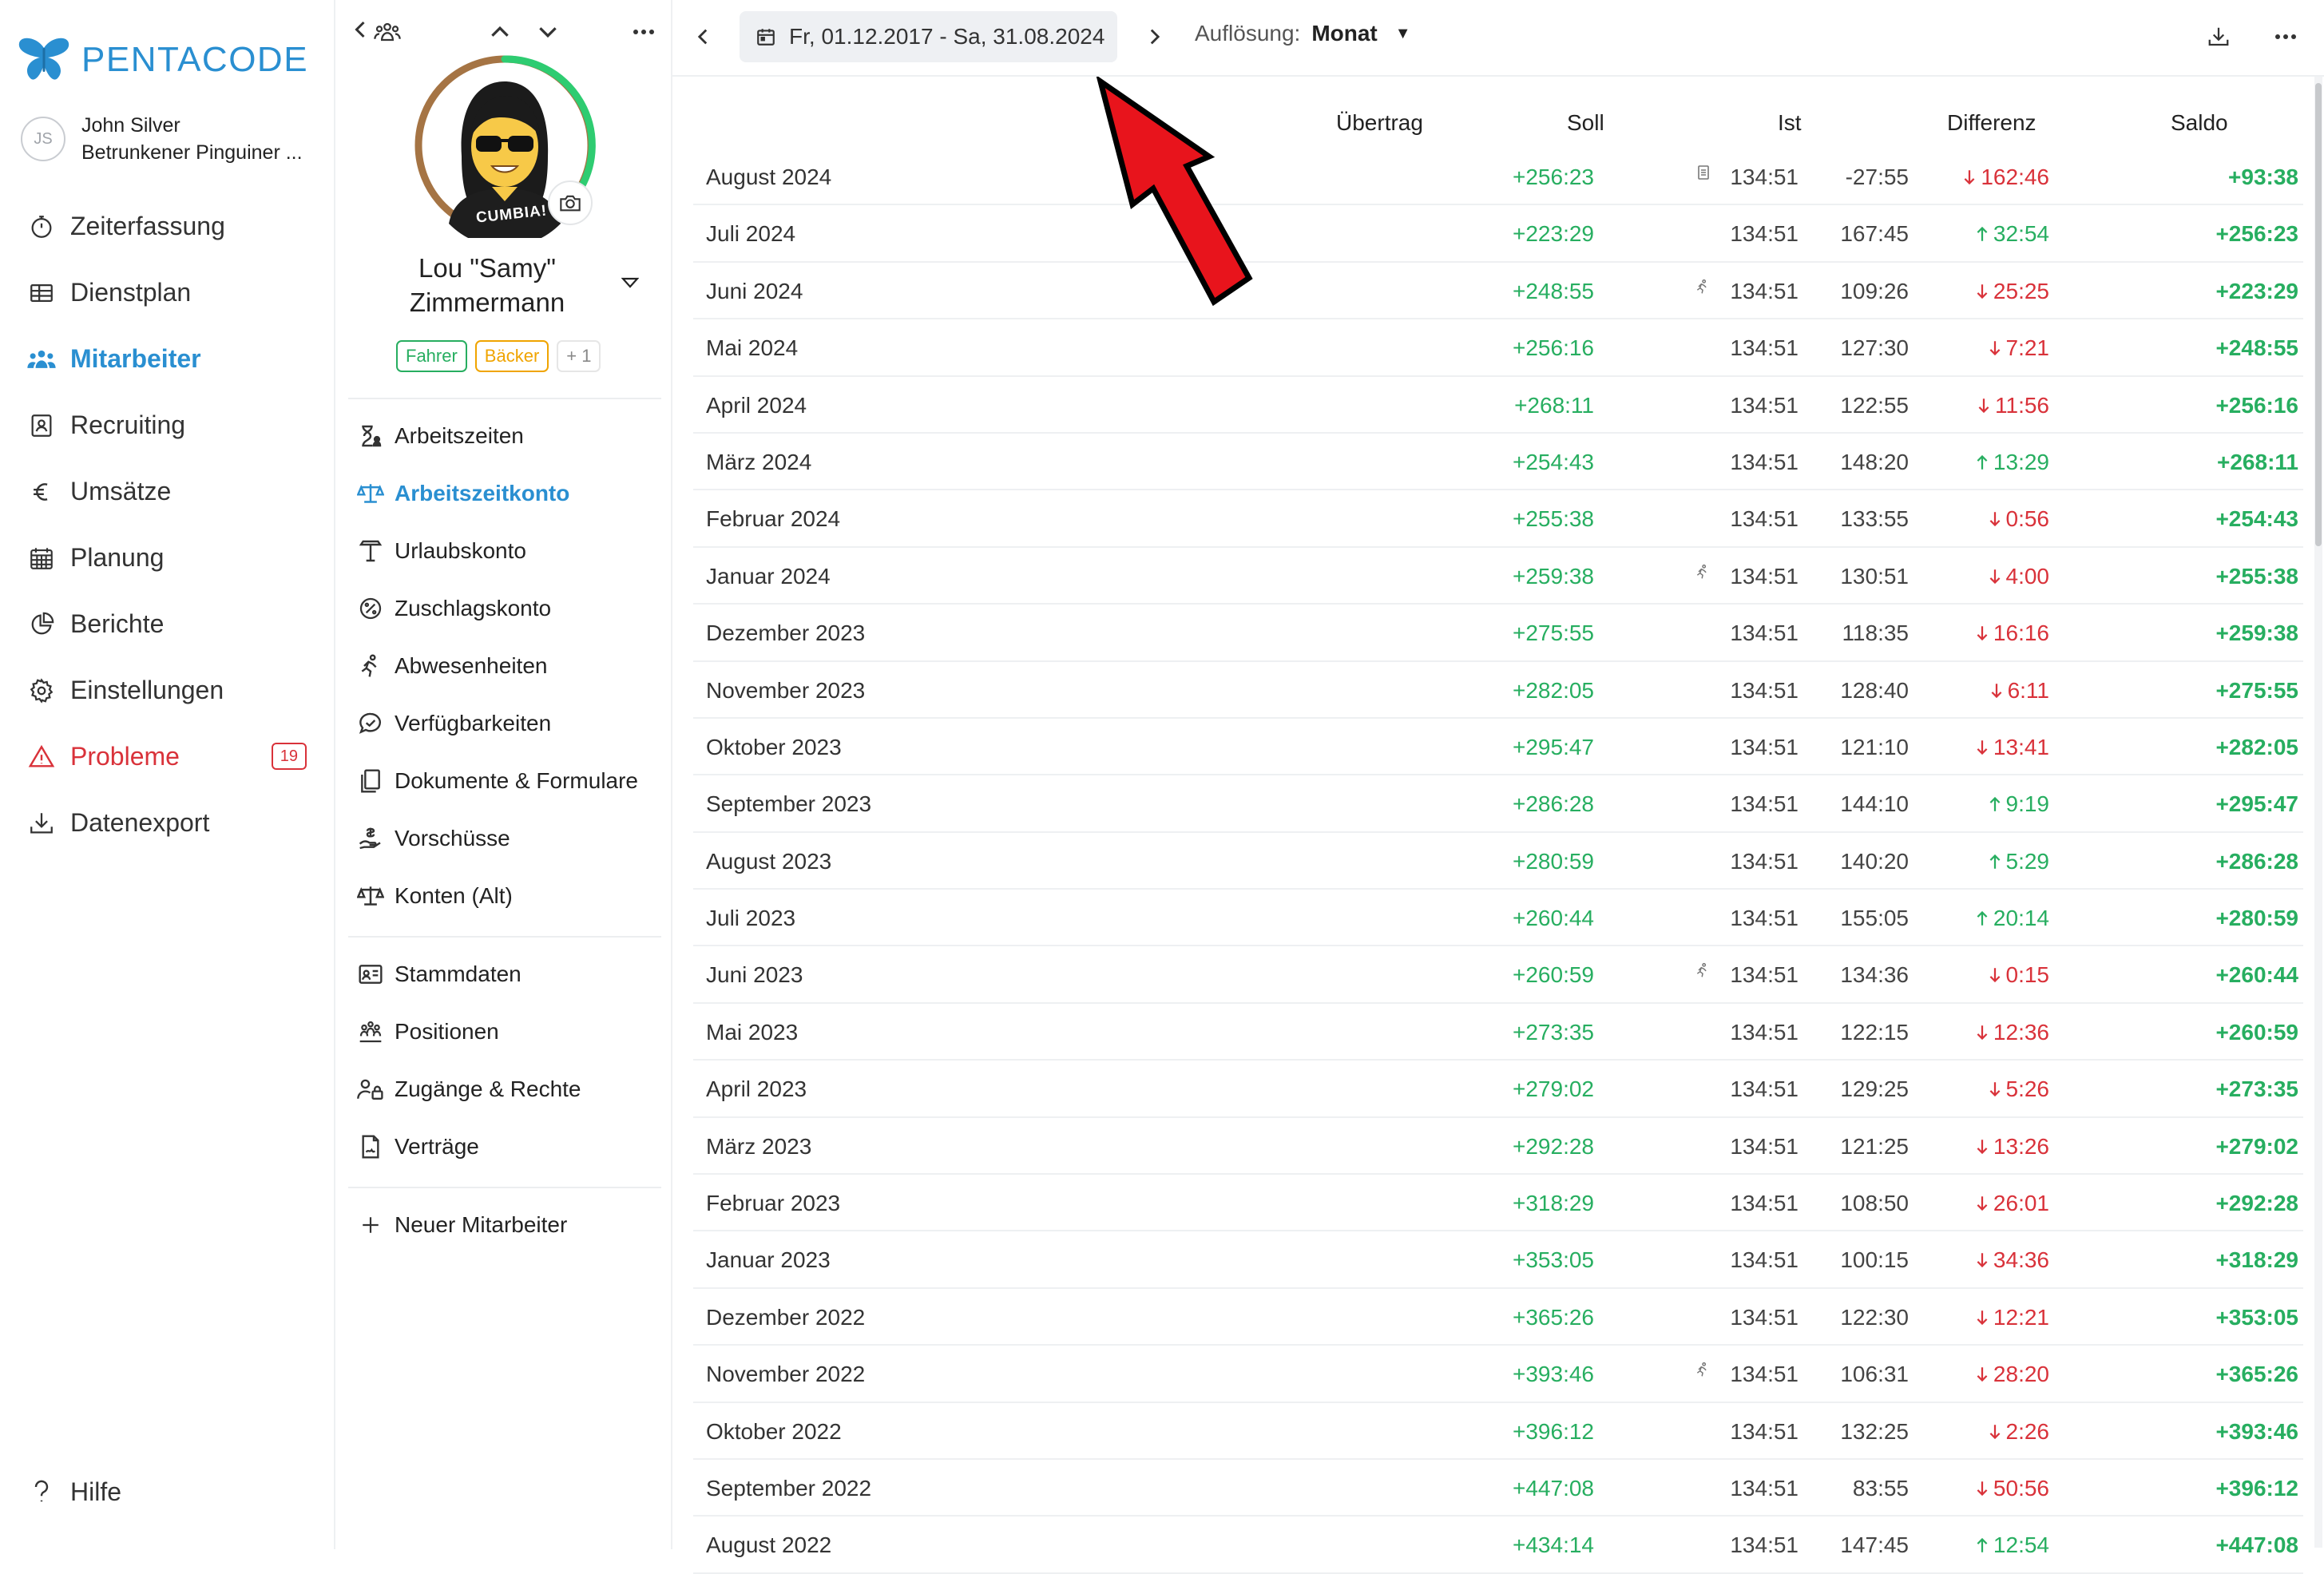 Image resolution: width=2324 pixels, height=1574 pixels. Describe the element at coordinates (1790, 123) in the screenshot. I see `column-header-ist: Ist` at that location.